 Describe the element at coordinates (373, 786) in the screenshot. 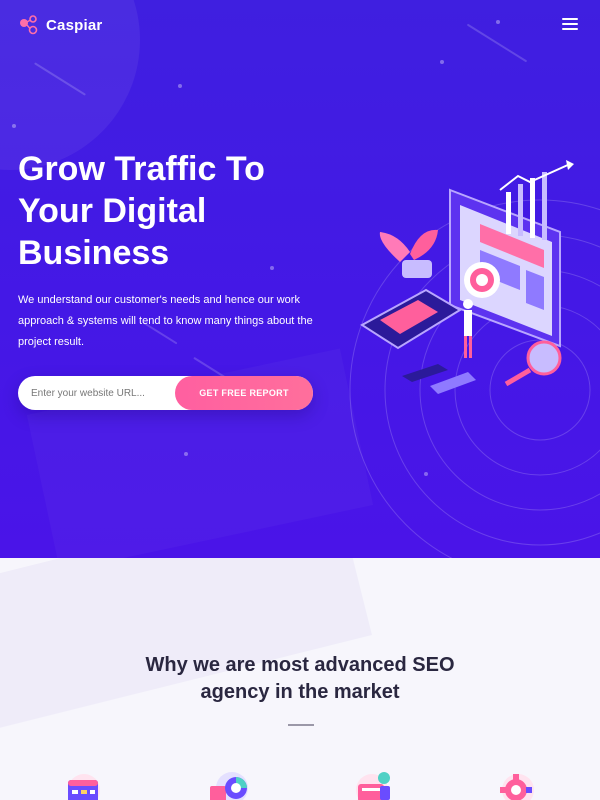

I see `seo-device-icon` at that location.